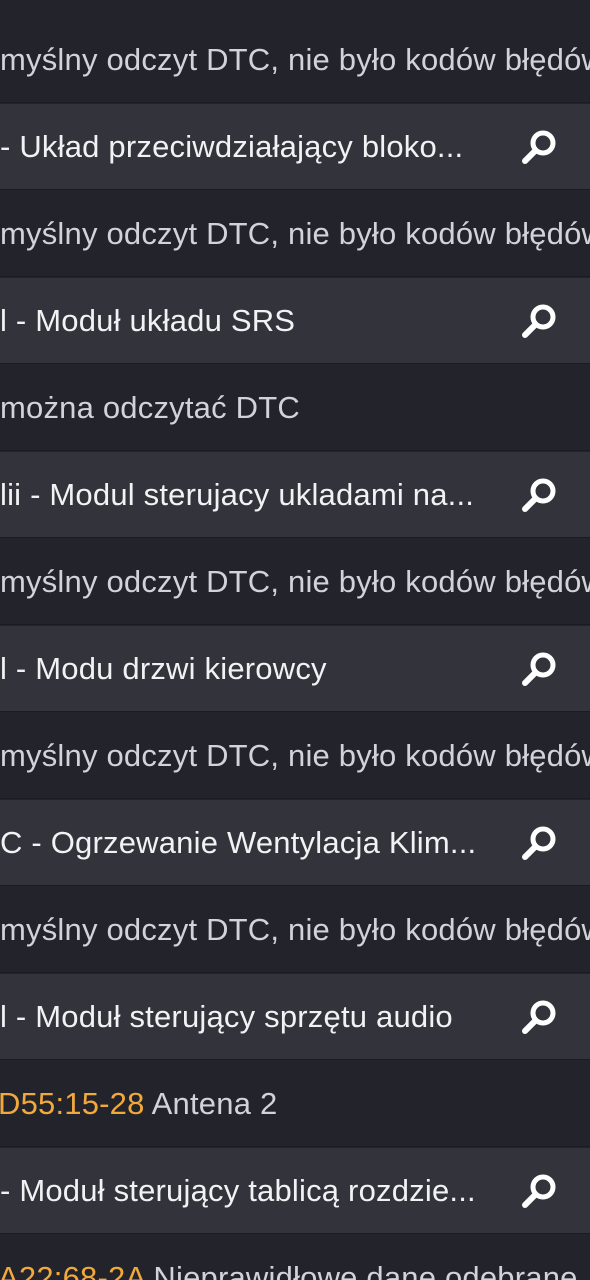 This screenshot has width=590, height=1280. Describe the element at coordinates (150, 407) in the screenshot. I see `status-text: można odczytać DTC` at that location.